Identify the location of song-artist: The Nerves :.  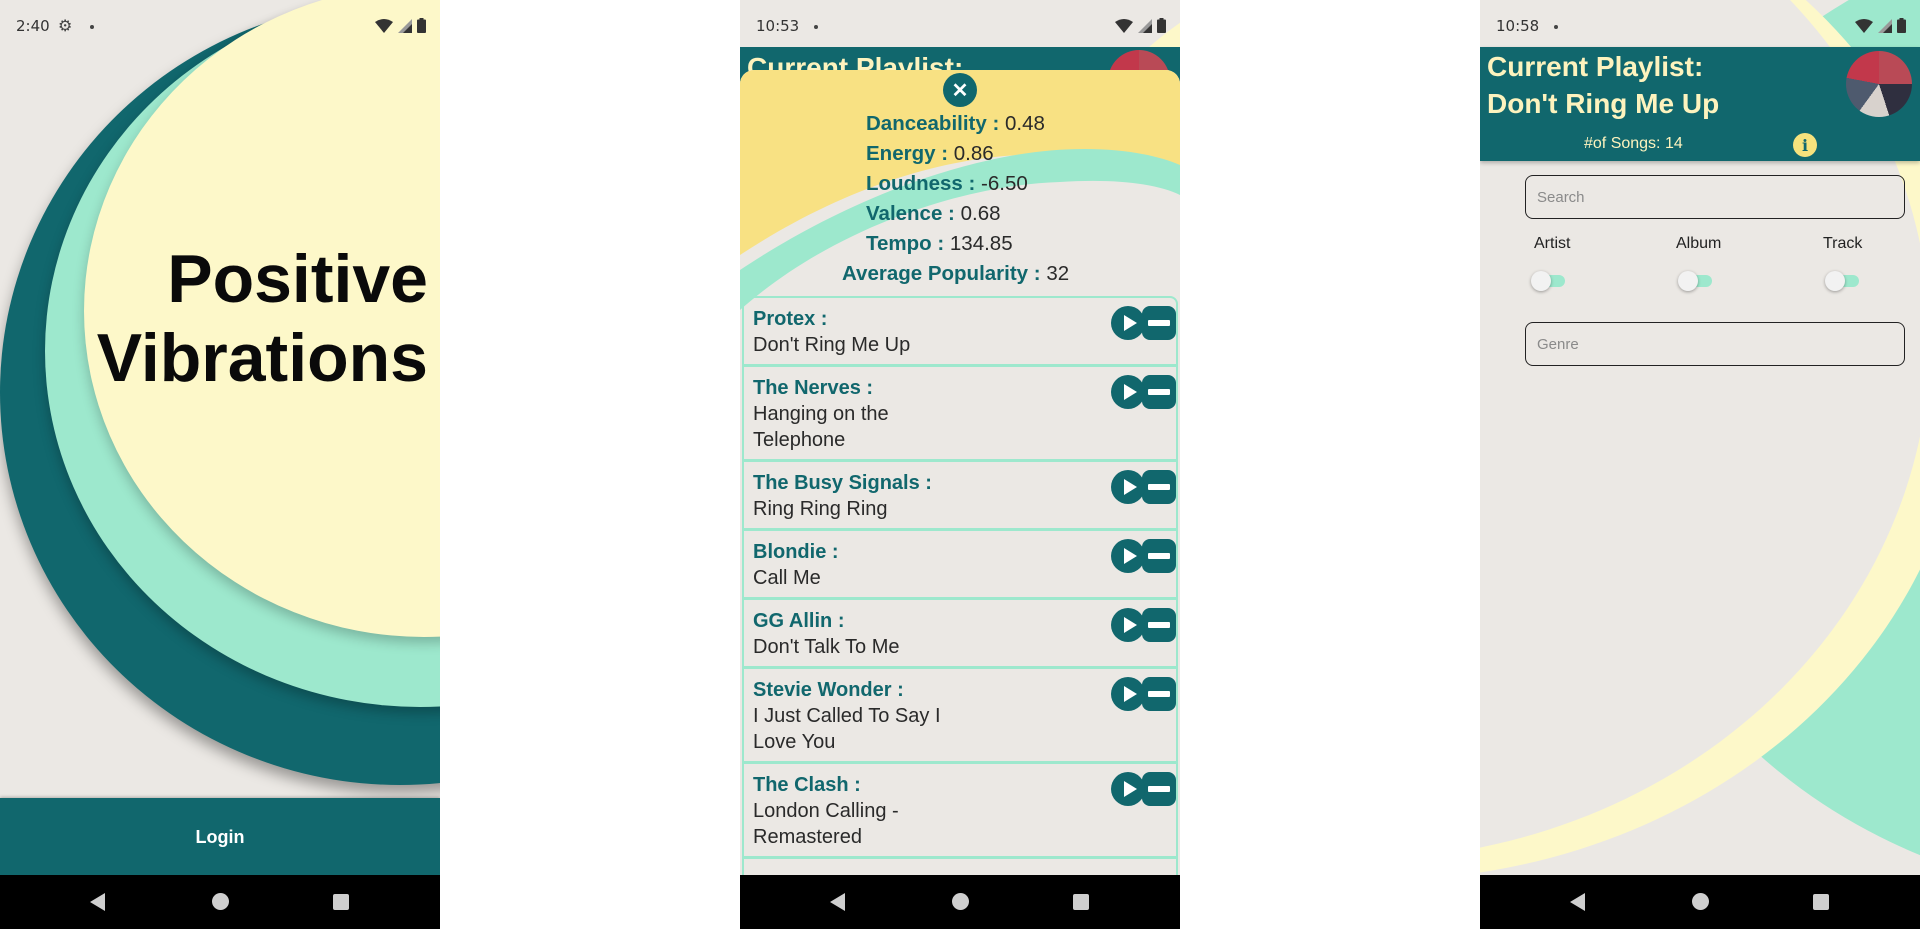
(813, 388).